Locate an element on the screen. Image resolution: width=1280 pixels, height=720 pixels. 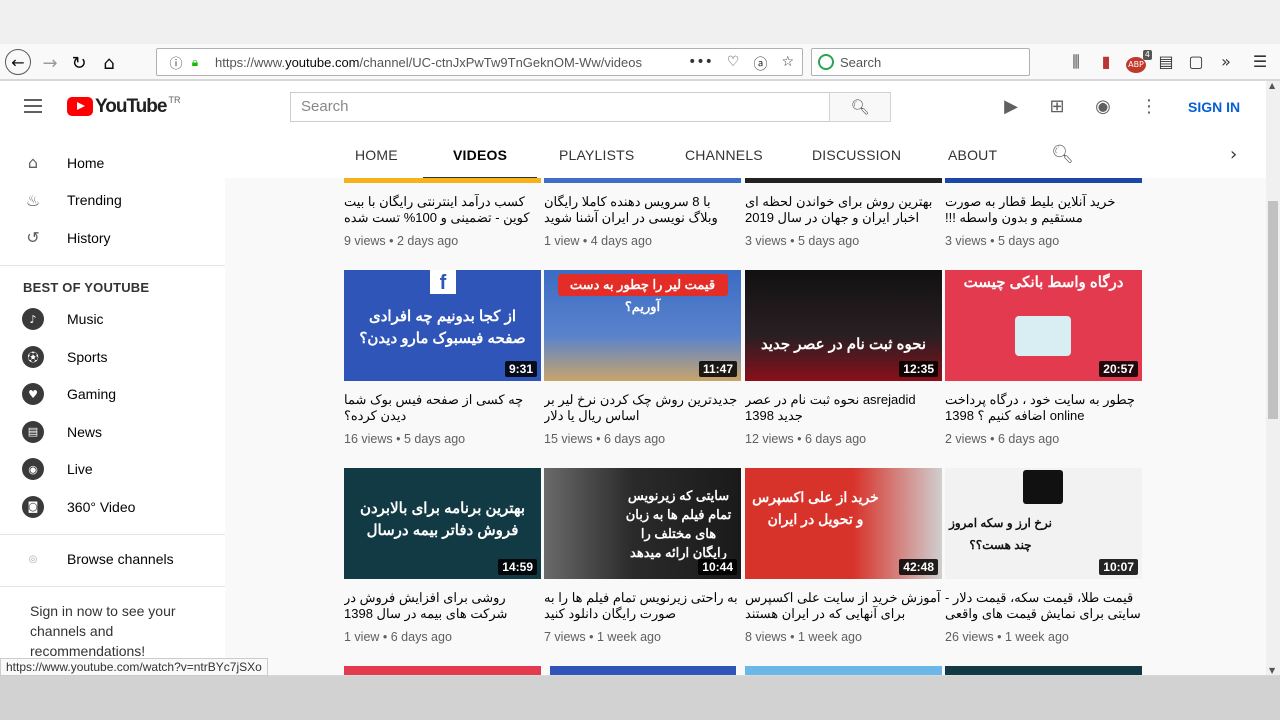
tab-videos: VIDEOS is located at coordinates (480, 163).